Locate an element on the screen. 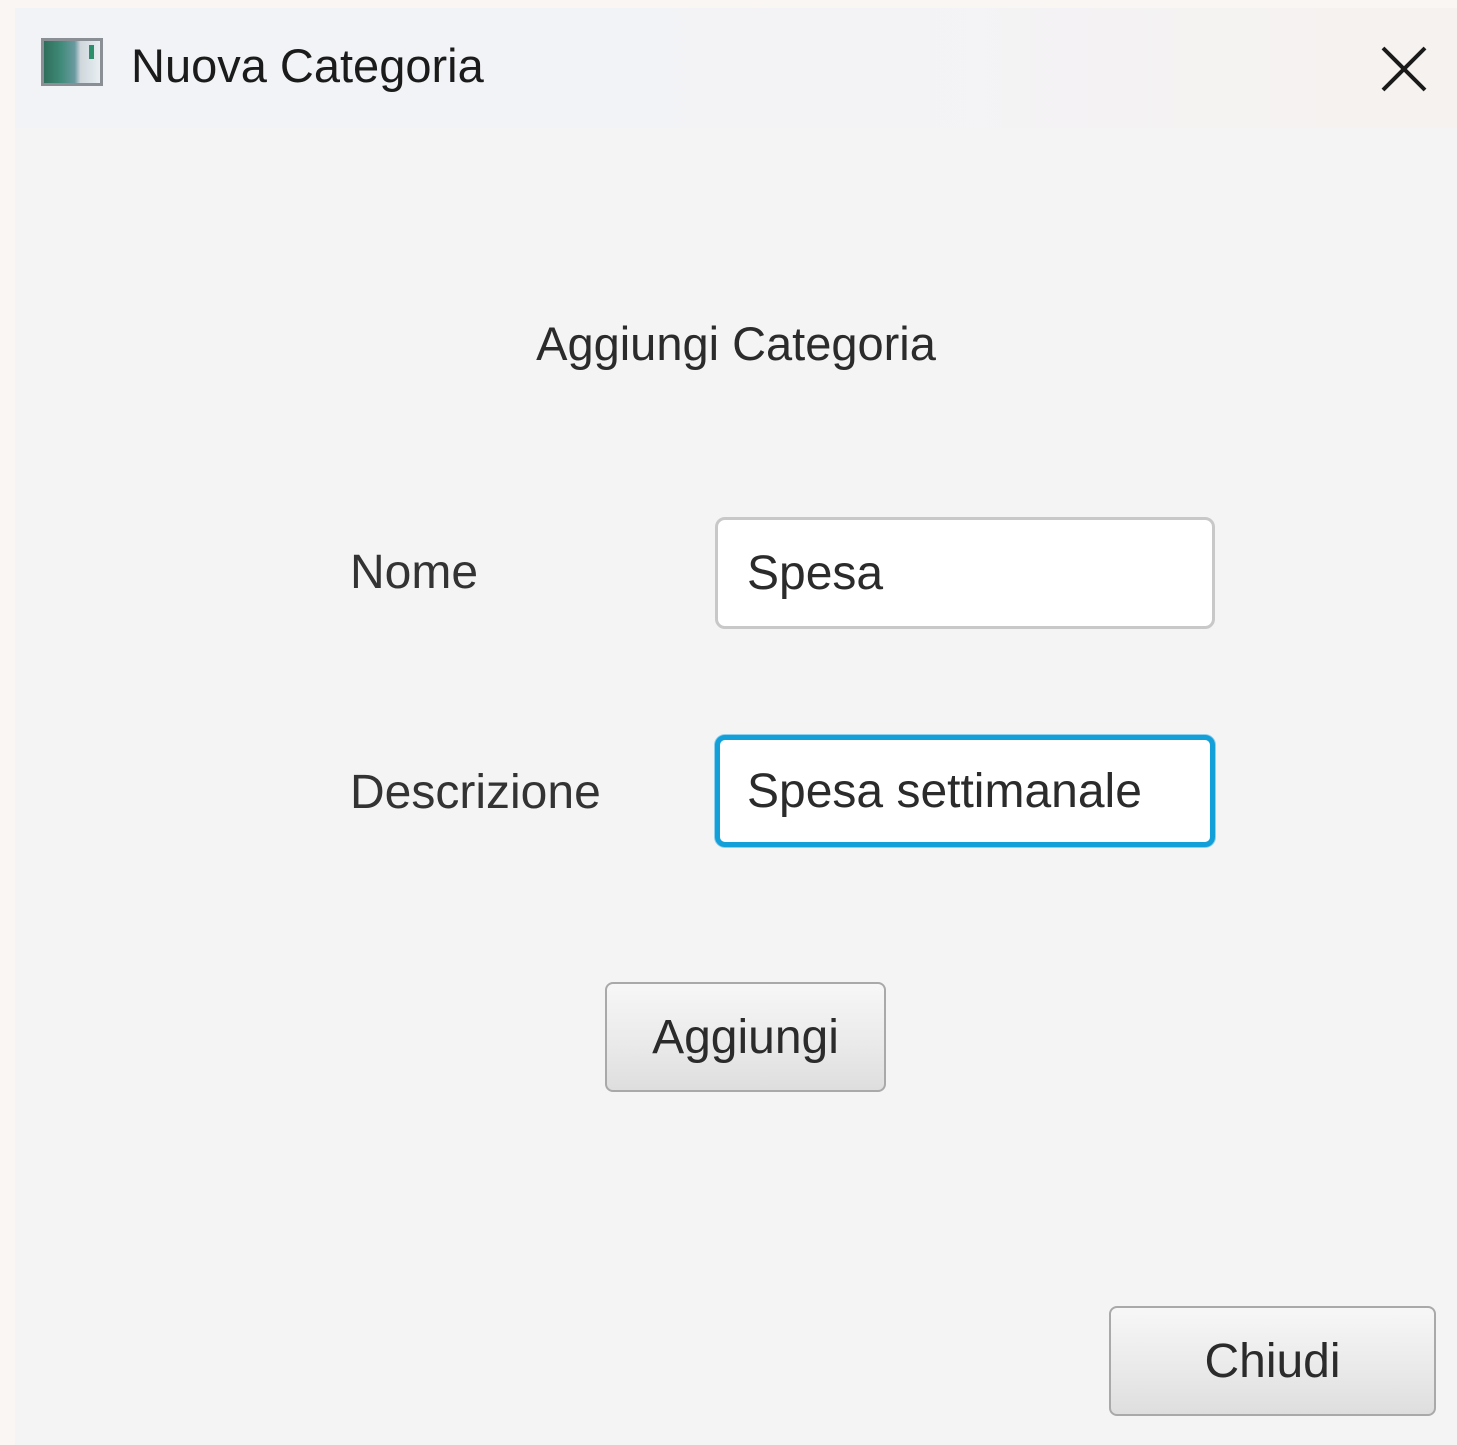  form-heading: Aggiungi Categoria is located at coordinates (736, 343).